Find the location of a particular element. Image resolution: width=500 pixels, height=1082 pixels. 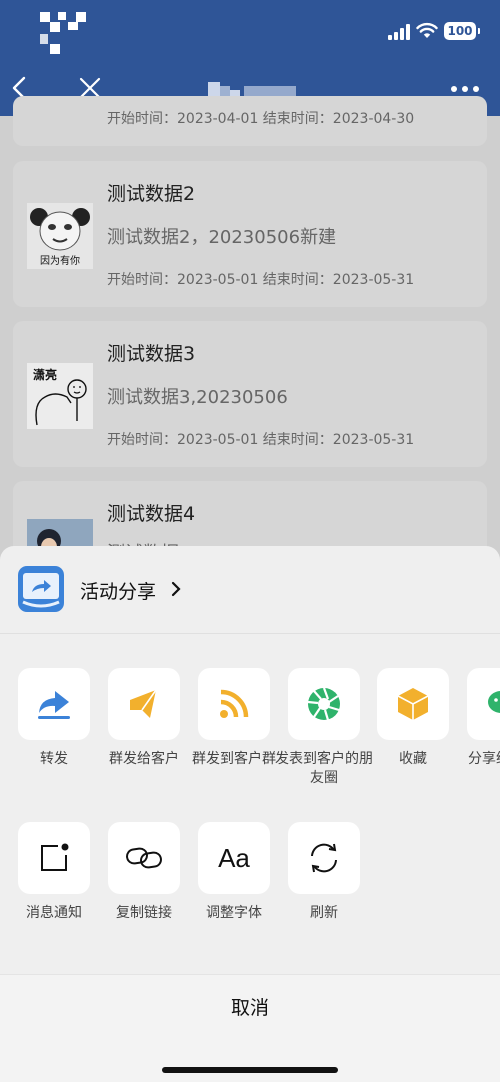

doodle-meme-image: 潇亮 is located at coordinates (60, 396).